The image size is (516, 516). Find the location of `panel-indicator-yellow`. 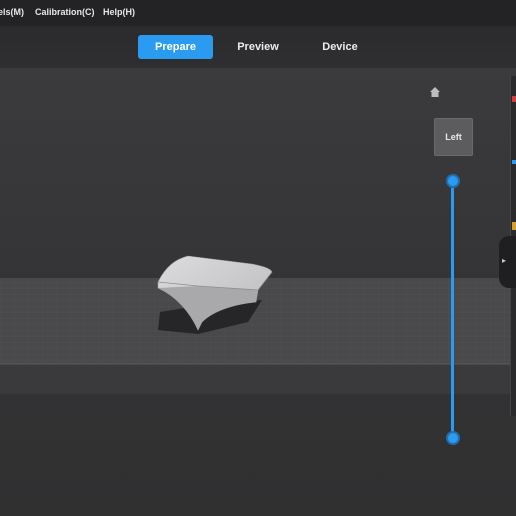

panel-indicator-yellow is located at coordinates (514, 226).